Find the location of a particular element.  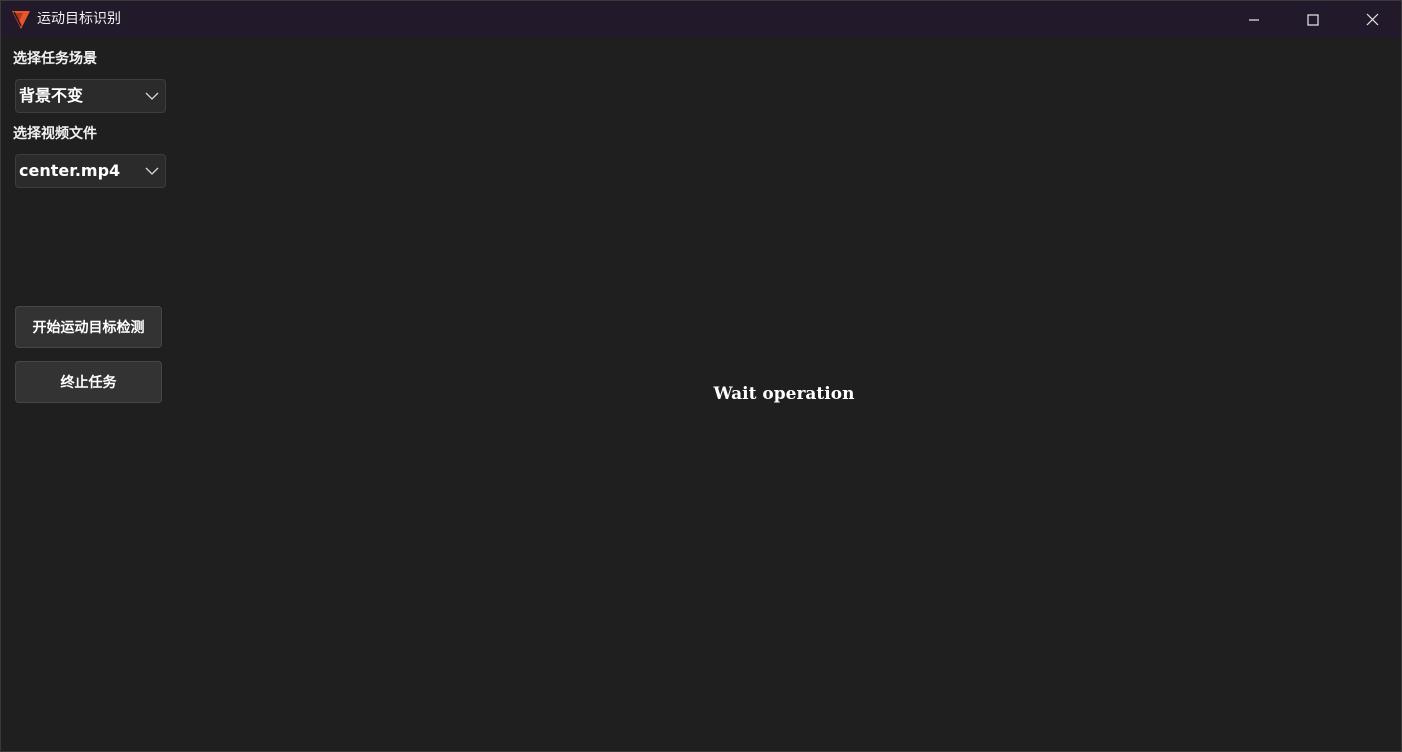

video-select: center.mp4 is located at coordinates (90, 171).